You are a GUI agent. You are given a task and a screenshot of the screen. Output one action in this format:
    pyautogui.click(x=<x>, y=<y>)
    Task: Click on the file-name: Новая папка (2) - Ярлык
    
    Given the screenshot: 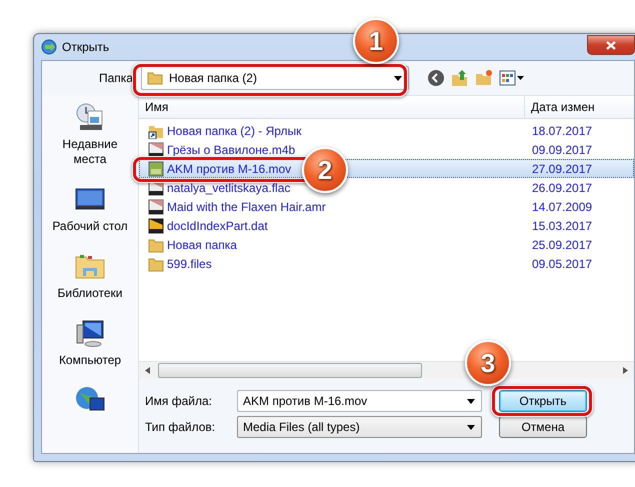 What is the action you would take?
    pyautogui.click(x=234, y=131)
    